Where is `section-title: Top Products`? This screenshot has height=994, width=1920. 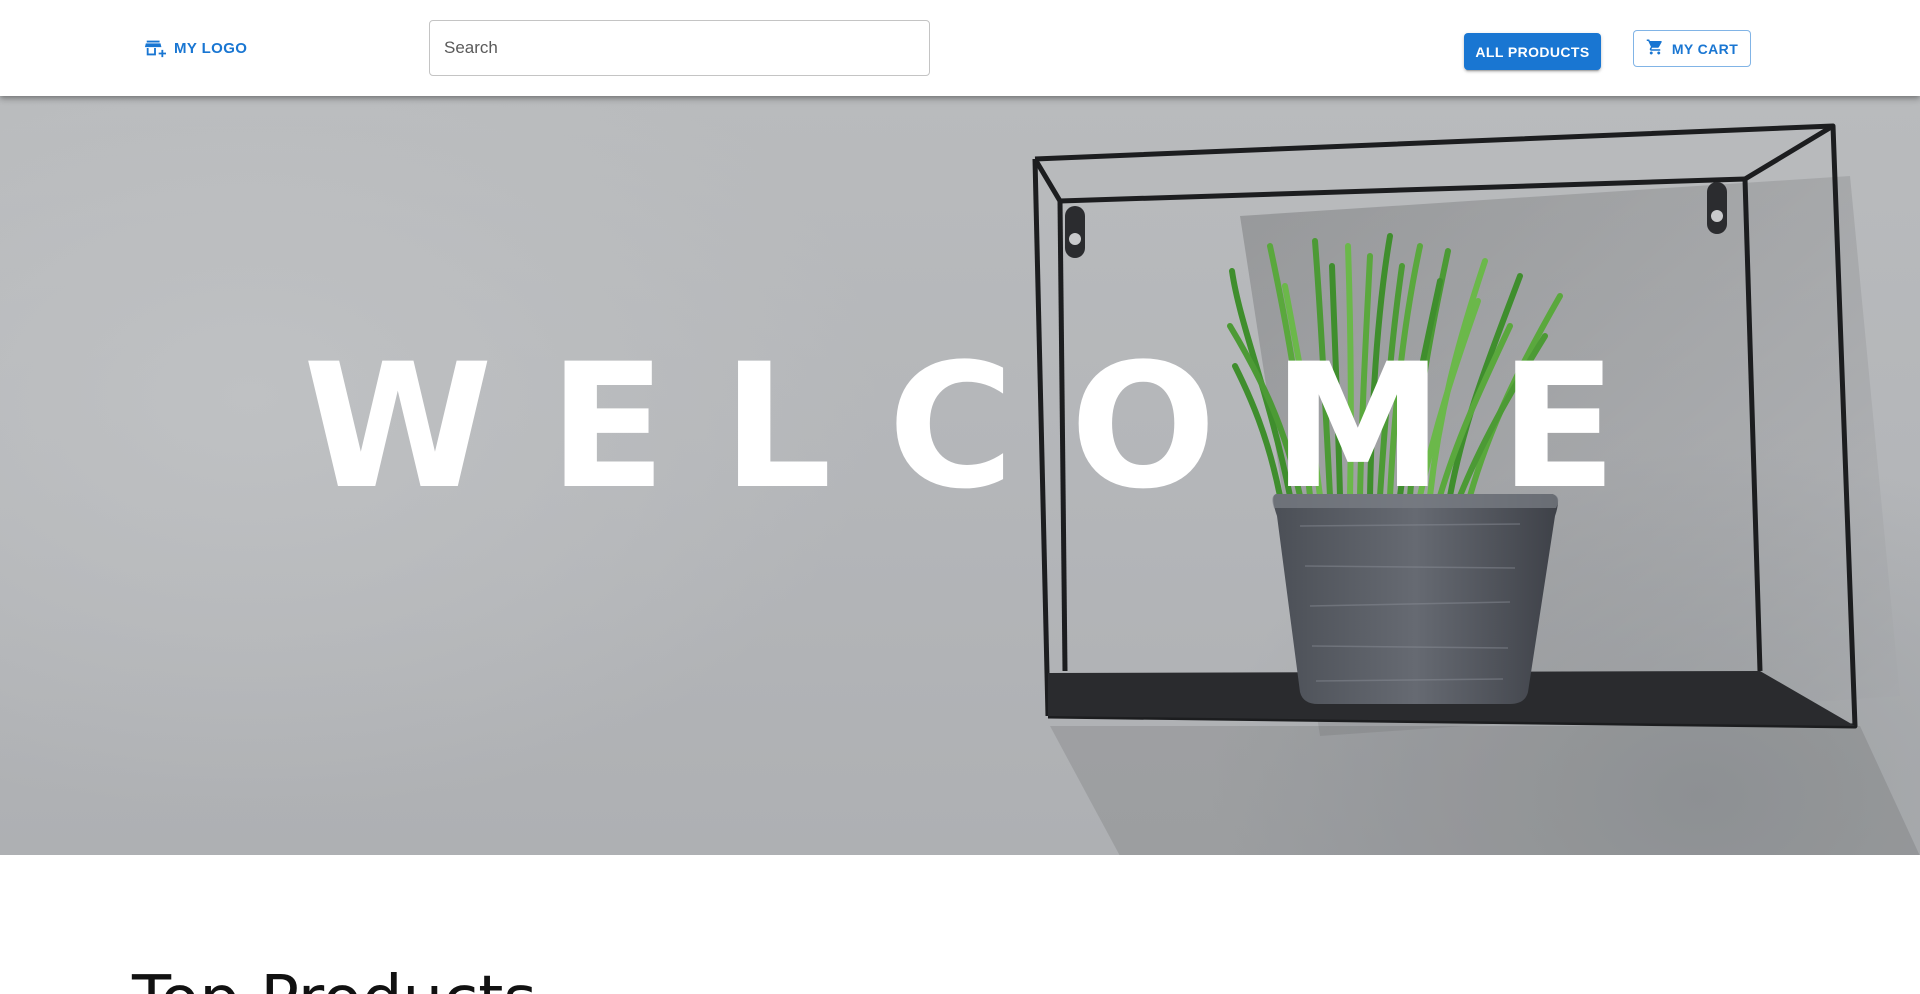
section-title: Top Products is located at coordinates (334, 981).